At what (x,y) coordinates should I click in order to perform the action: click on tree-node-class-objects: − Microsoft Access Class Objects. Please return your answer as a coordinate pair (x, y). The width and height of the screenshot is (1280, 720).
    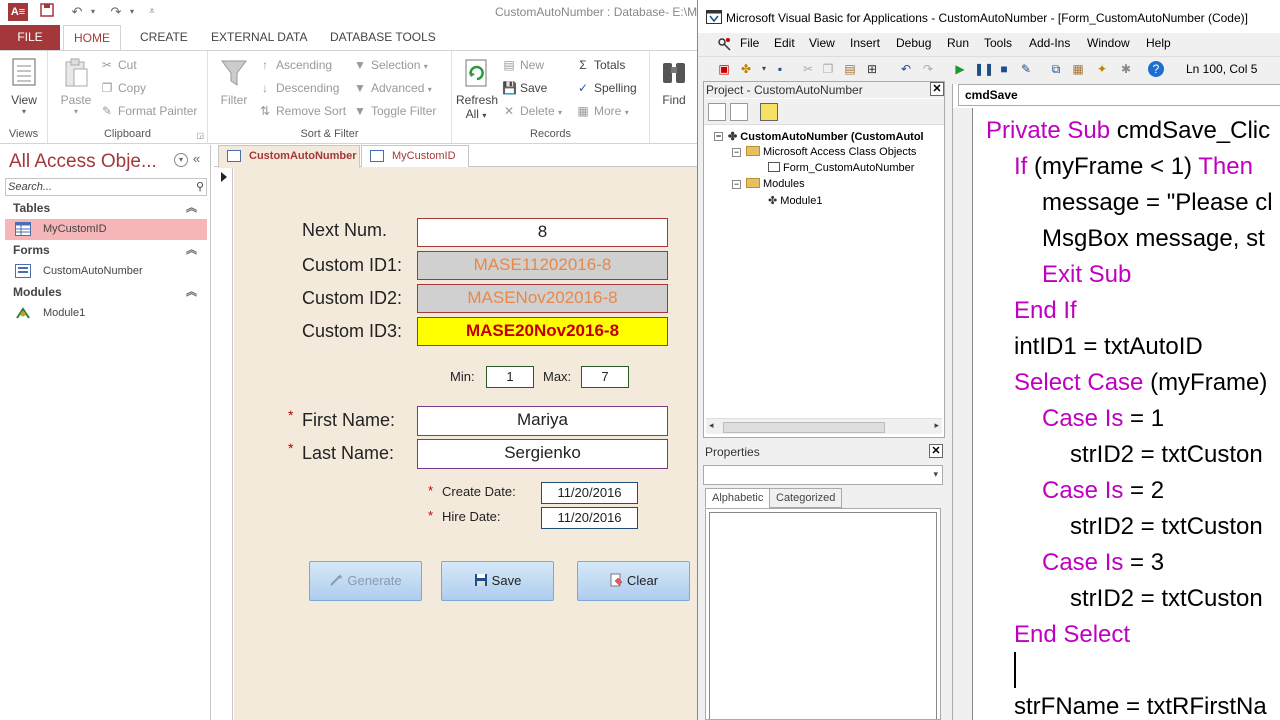
    Looking at the image, I should click on (824, 152).